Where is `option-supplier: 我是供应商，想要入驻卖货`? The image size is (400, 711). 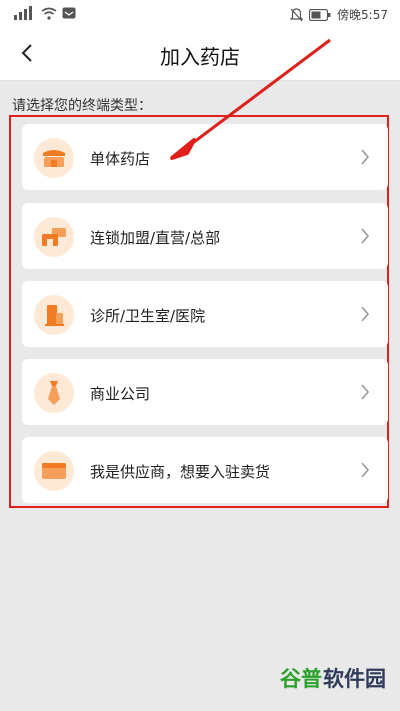 option-supplier: 我是供应商，想要入驻卖货 is located at coordinates (205, 470).